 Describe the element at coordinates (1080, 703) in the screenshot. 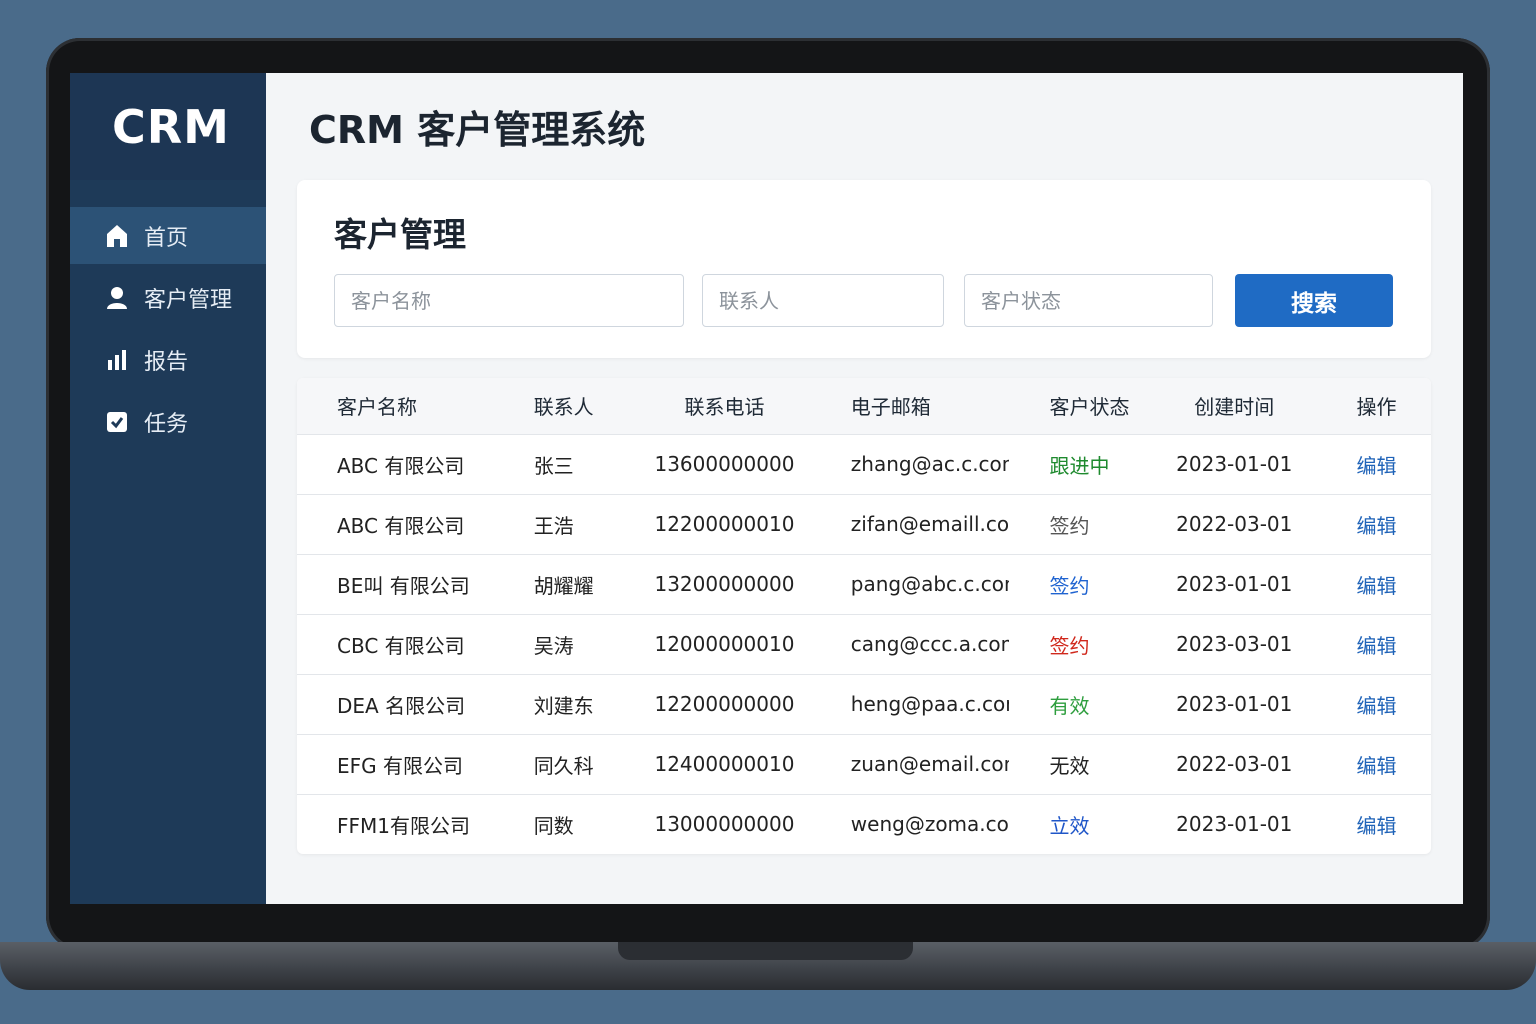

I see `status-cell: 有效` at that location.